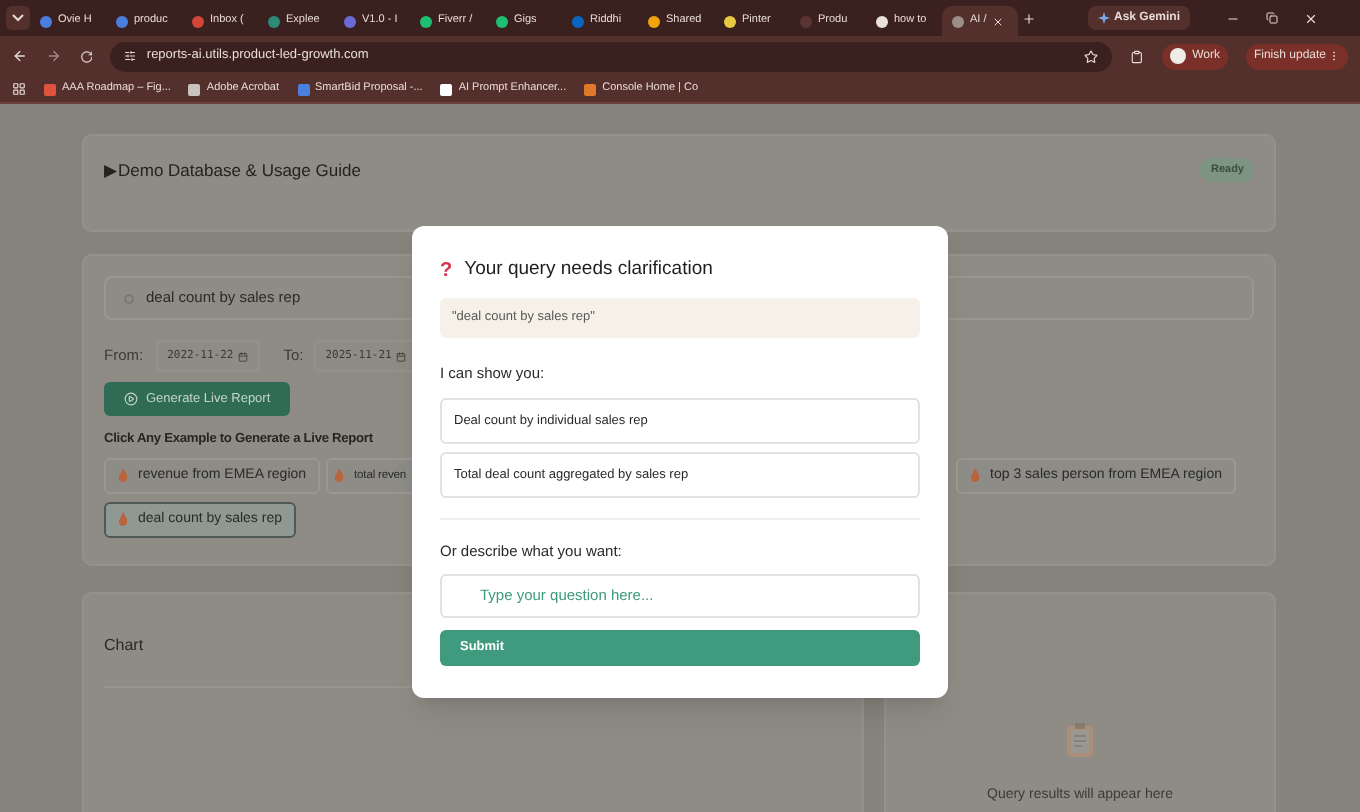 This screenshot has width=1360, height=812. What do you see at coordinates (446, 271) in the screenshot?
I see `question-icon: ?` at bounding box center [446, 271].